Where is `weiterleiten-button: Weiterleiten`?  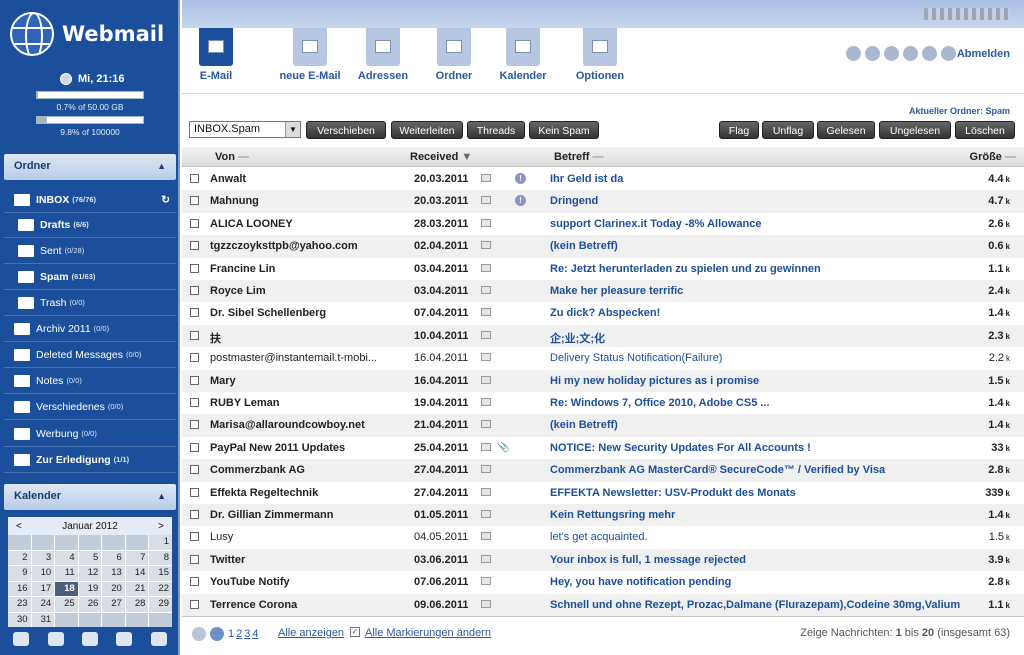
weiterleiten-button: Weiterleiten is located at coordinates (427, 130).